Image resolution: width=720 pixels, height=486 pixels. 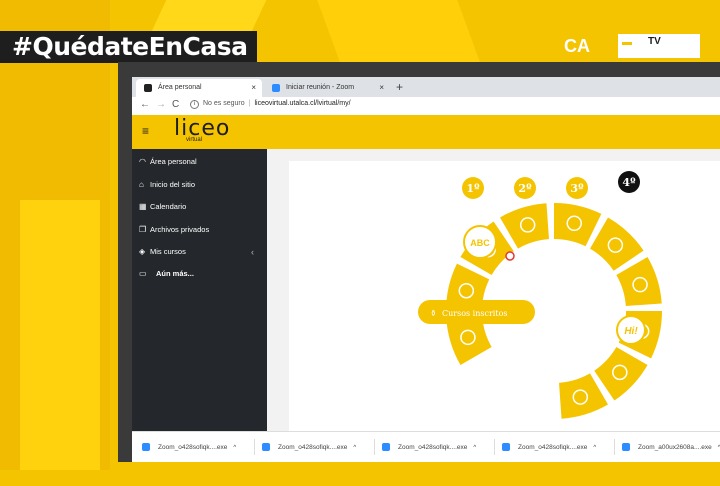 What do you see at coordinates (161, 104) in the screenshot?
I see `forward-arrow-icon: →` at bounding box center [161, 104].